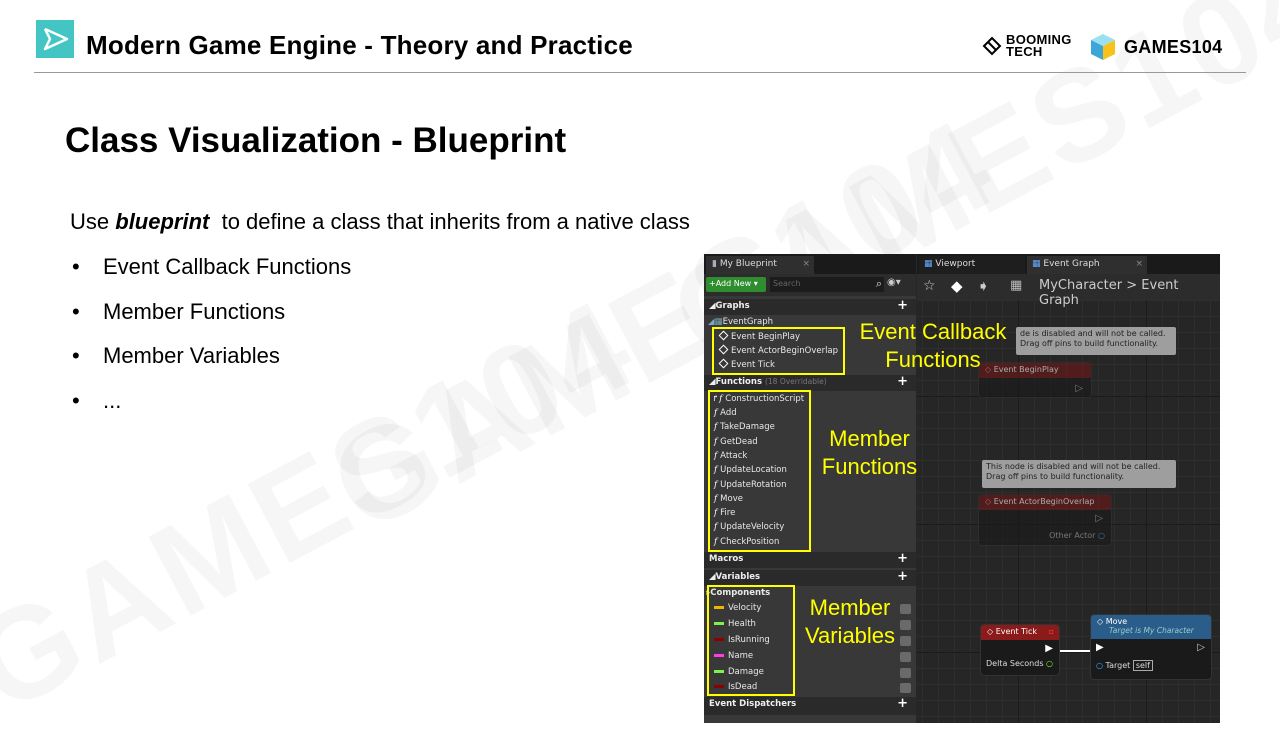 The width and height of the screenshot is (1280, 740). What do you see at coordinates (726, 559) in the screenshot?
I see `macros-label: Macros` at bounding box center [726, 559].